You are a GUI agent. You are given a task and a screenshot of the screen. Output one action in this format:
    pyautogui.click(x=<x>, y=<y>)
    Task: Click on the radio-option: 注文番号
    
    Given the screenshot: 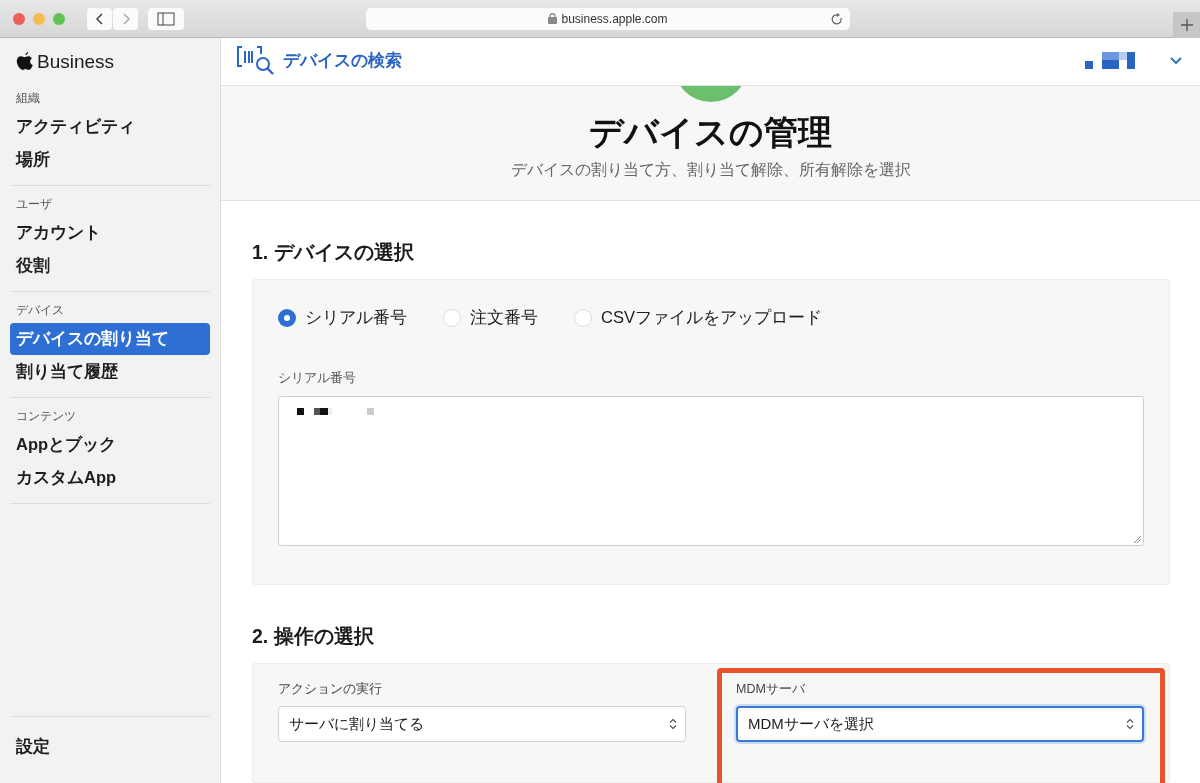 What is the action you would take?
    pyautogui.click(x=490, y=318)
    